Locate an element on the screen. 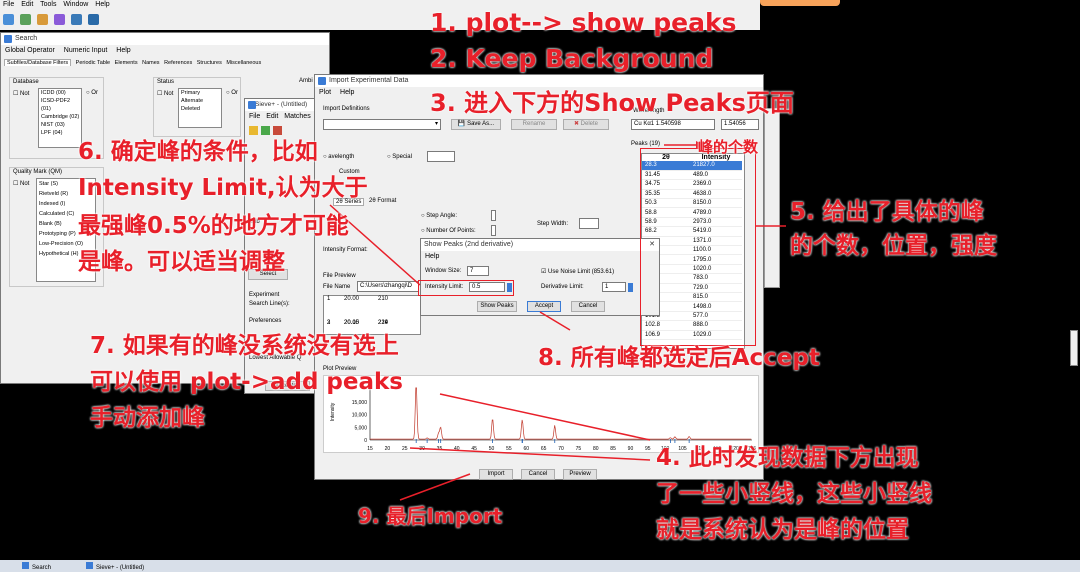 The width and height of the screenshot is (1080, 572). x-tick-label: 65 is located at coordinates (544, 449).